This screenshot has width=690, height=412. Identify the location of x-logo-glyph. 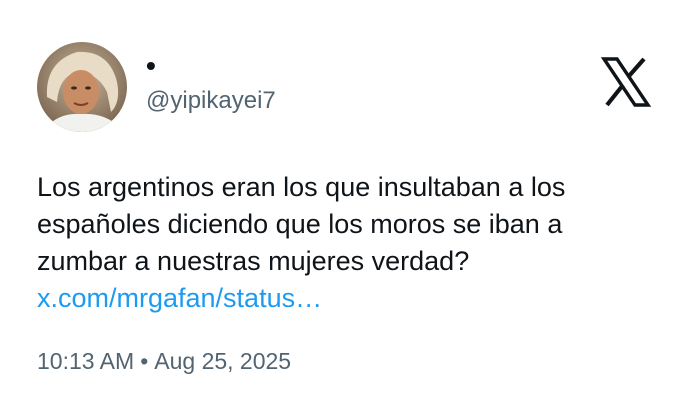
(626, 82).